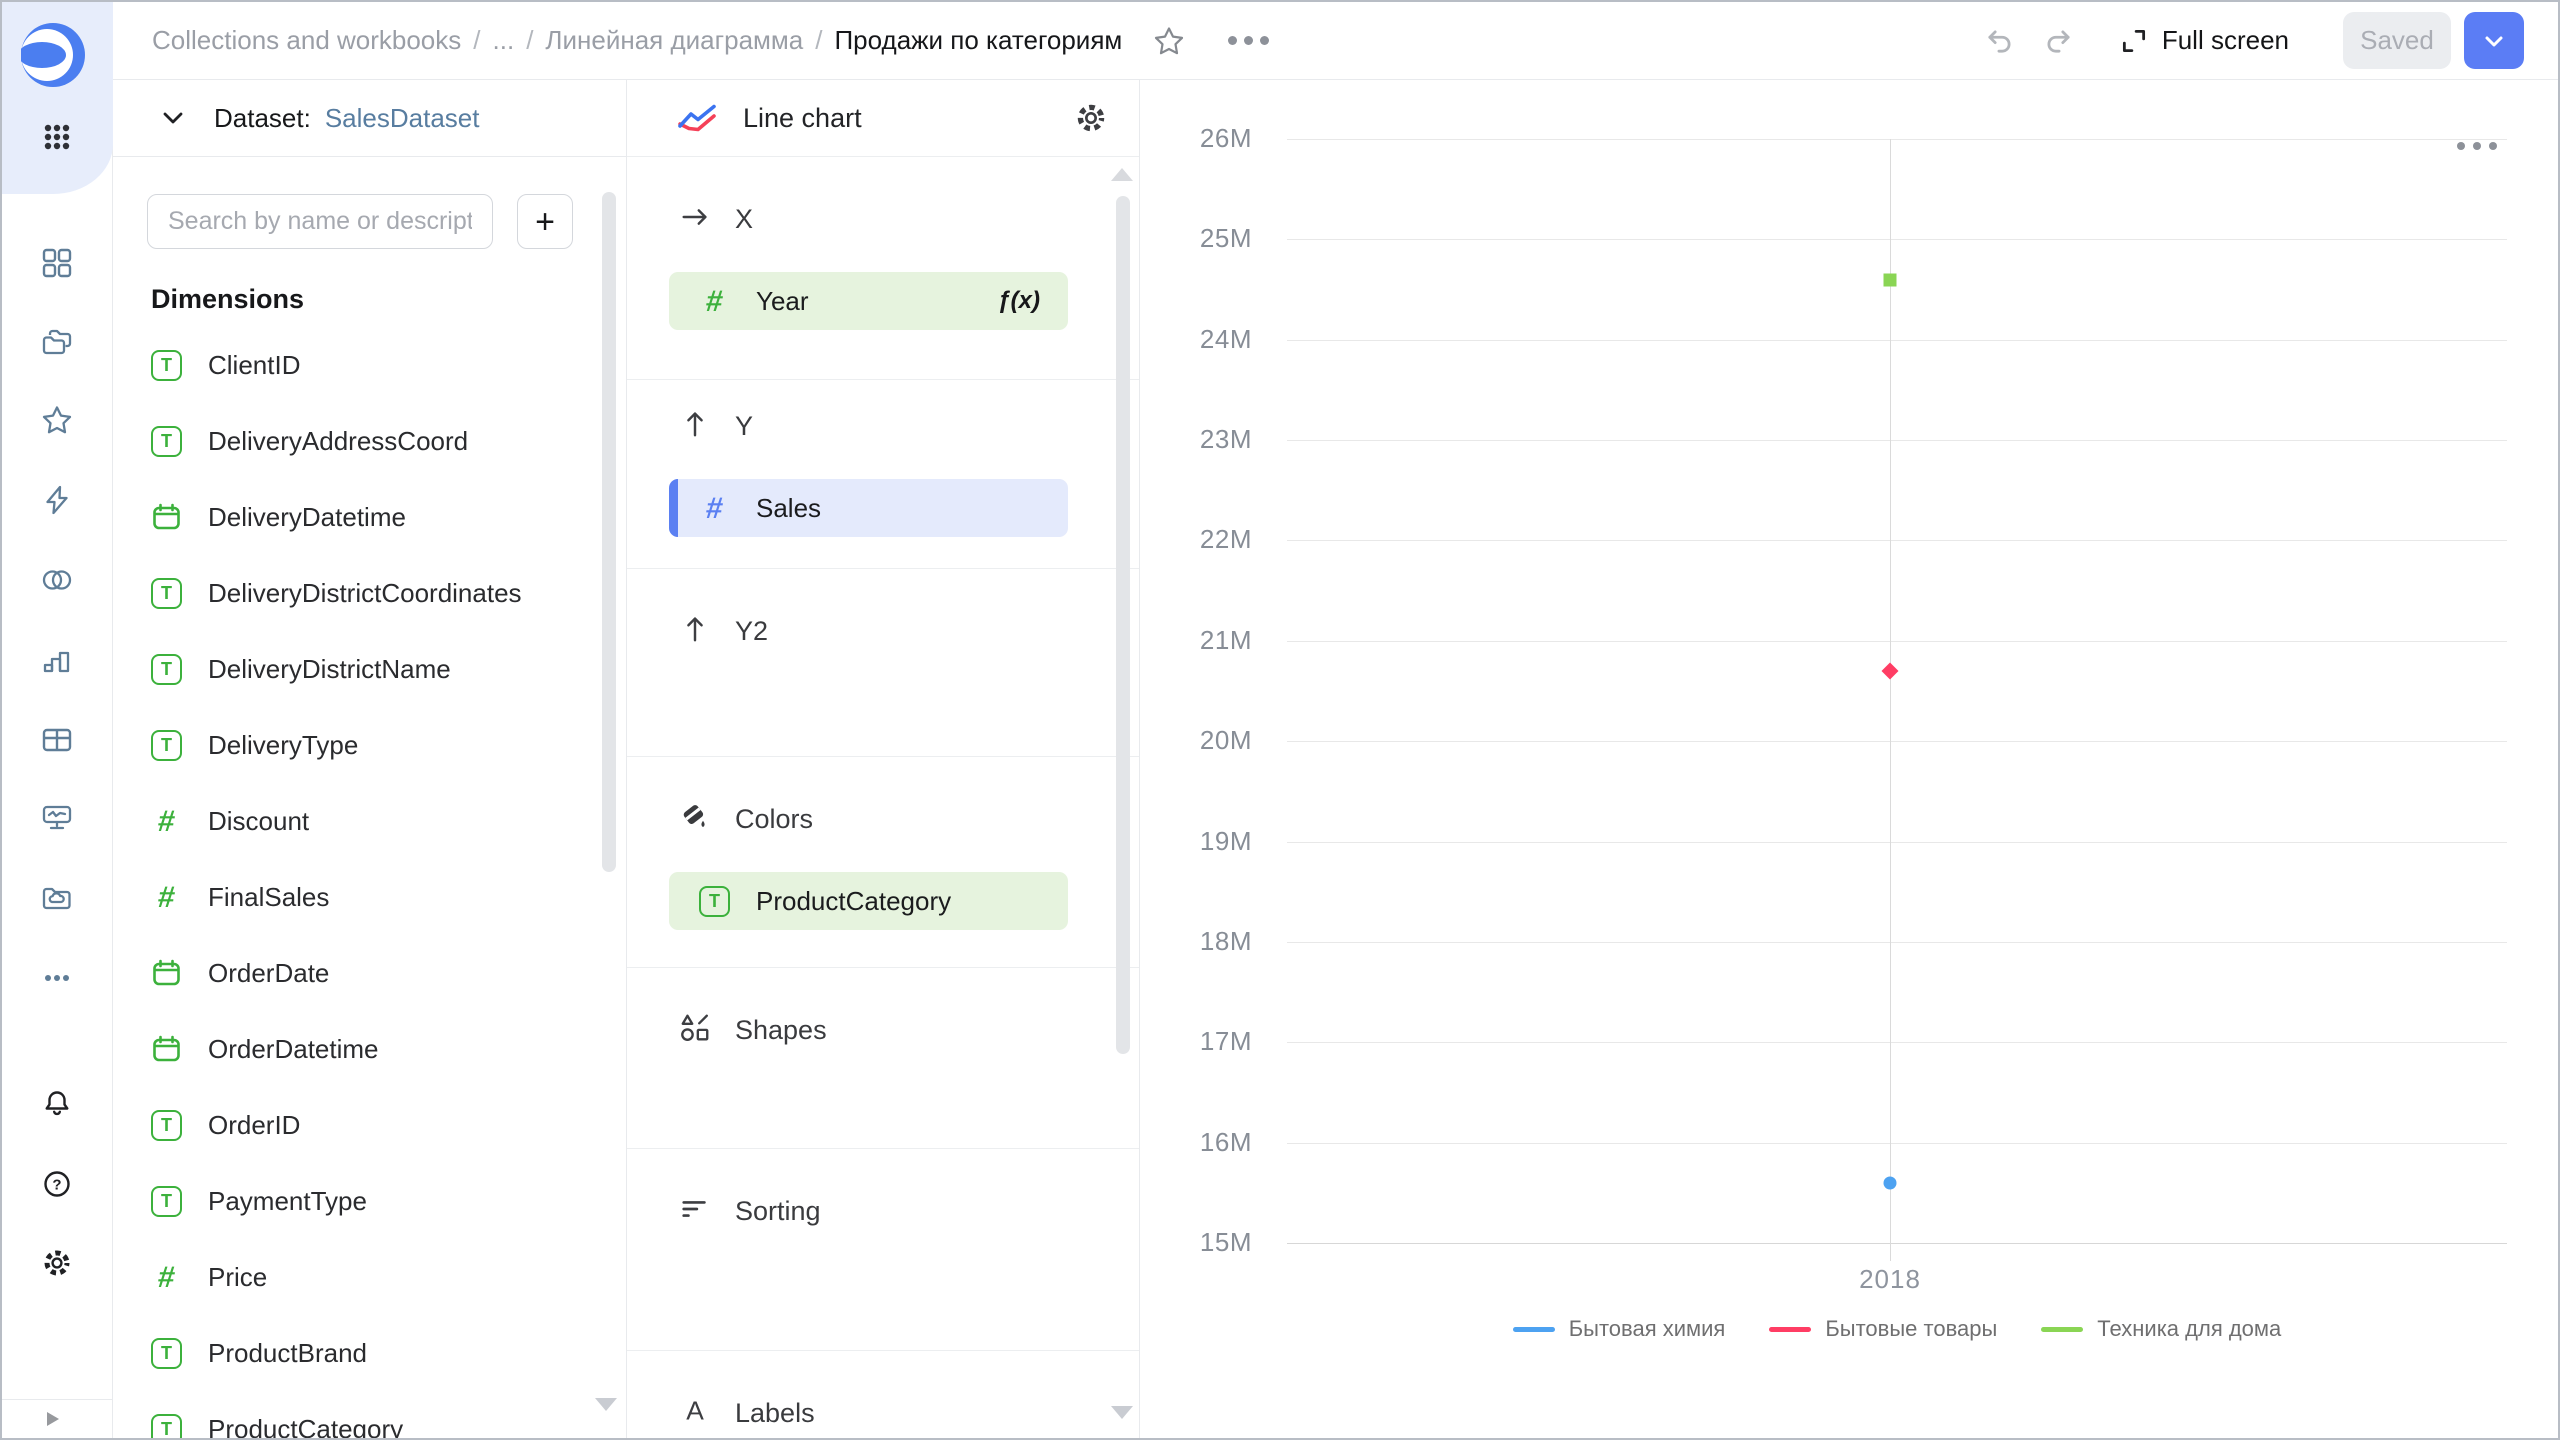 This screenshot has height=1440, width=2560. What do you see at coordinates (1890, 671) in the screenshot?
I see `series-marker-diamond` at bounding box center [1890, 671].